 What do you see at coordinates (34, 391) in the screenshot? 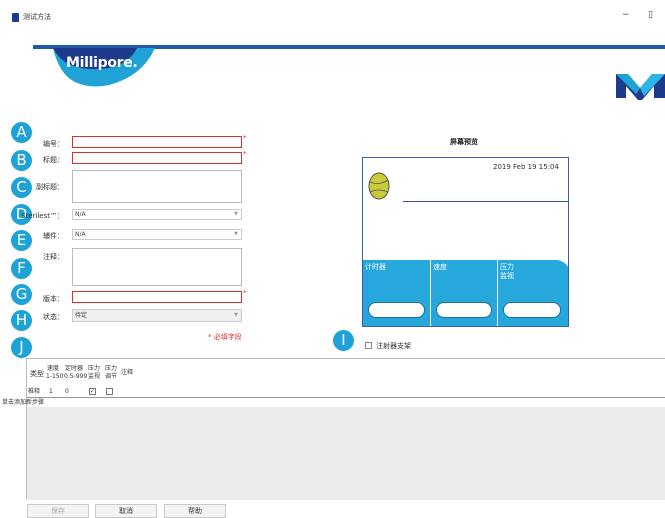
I see `row-type: 椎释` at bounding box center [34, 391].